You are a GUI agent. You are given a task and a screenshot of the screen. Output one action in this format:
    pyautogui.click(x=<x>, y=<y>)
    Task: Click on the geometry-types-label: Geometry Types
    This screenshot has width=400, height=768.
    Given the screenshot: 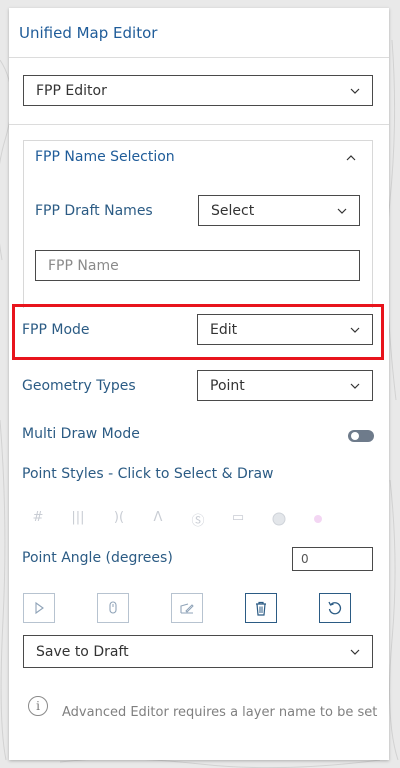 What is the action you would take?
    pyautogui.click(x=79, y=386)
    